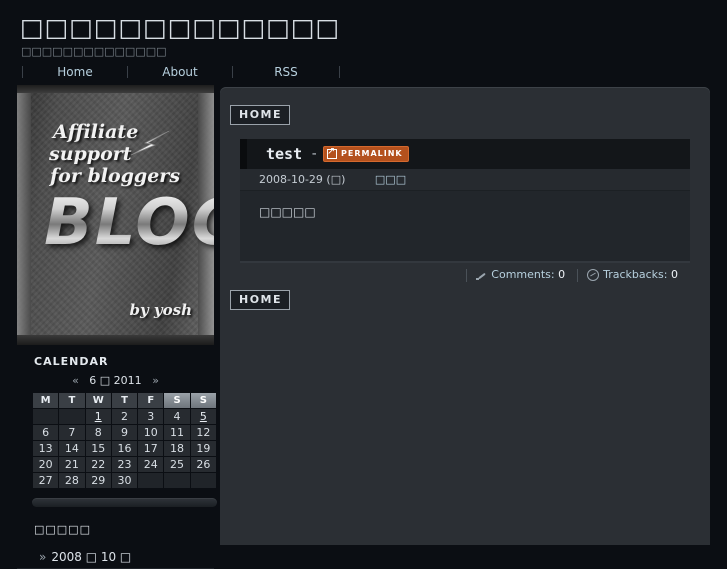  I want to click on calendar-nav: « 6 □ 2011 », so click(115, 383).